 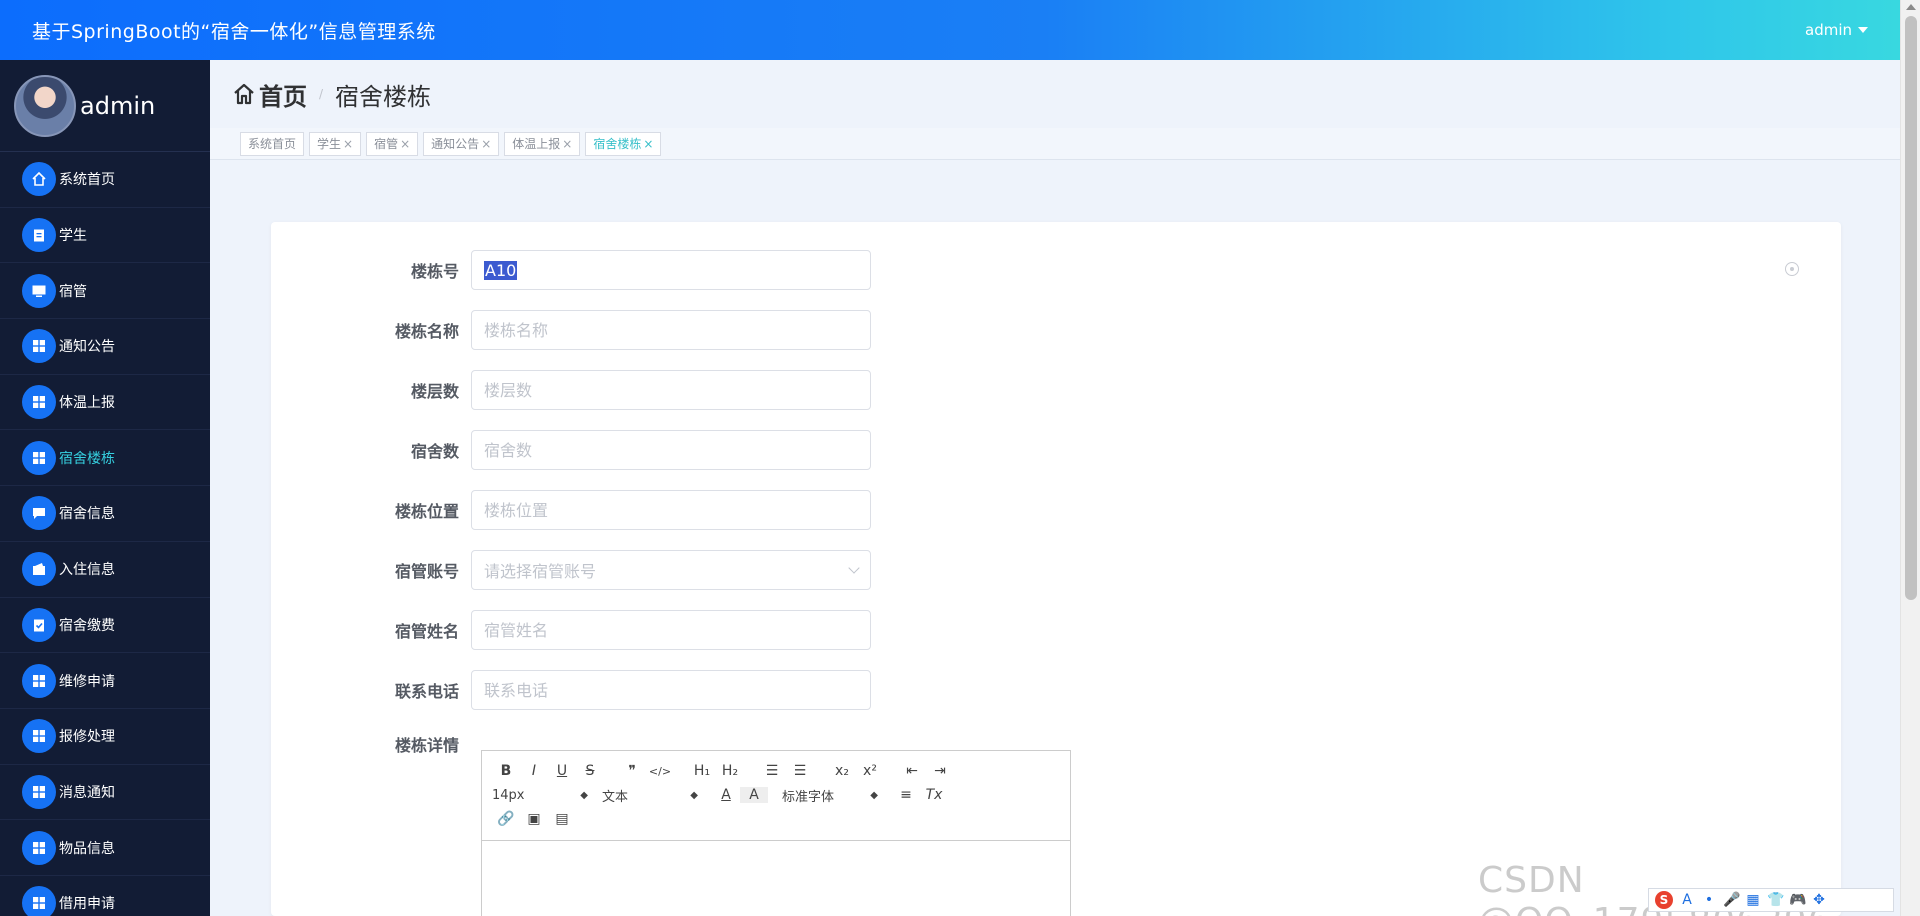 I want to click on ime-item-icon: ▦, so click(x=1753, y=900).